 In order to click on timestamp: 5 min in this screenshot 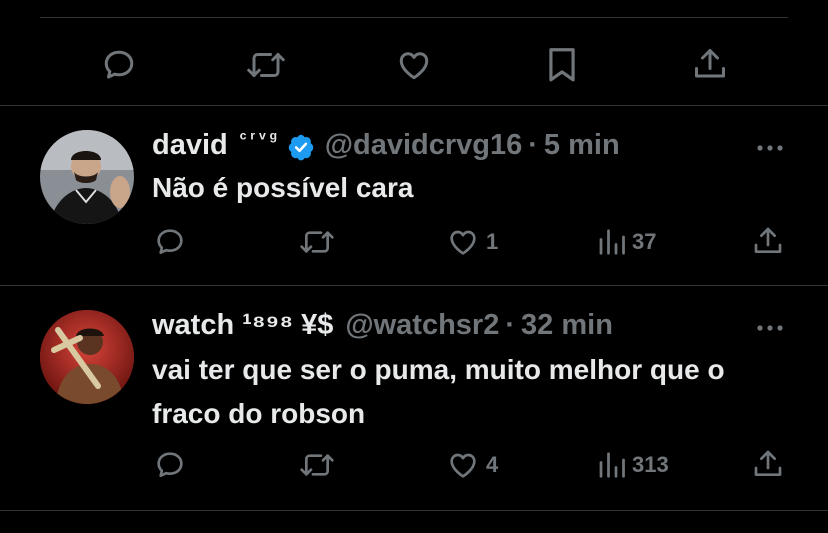, I will do `click(582, 145)`.